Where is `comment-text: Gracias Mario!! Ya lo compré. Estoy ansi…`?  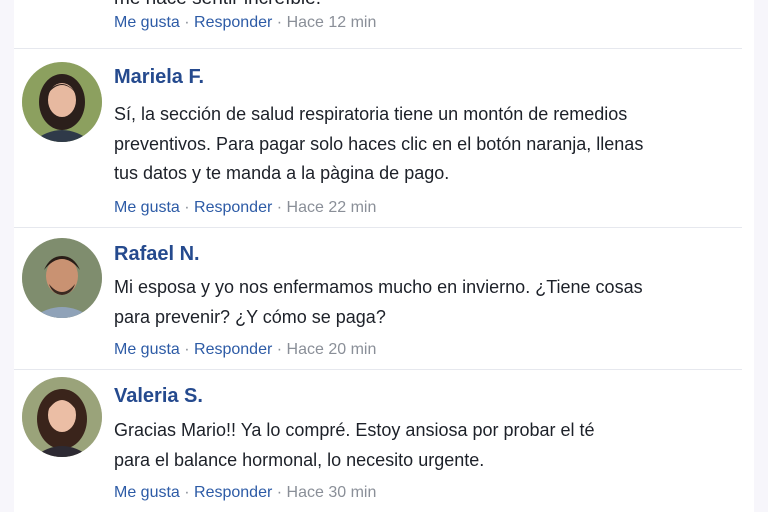 comment-text: Gracias Mario!! Ya lo compré. Estoy ansi… is located at coordinates (354, 445).